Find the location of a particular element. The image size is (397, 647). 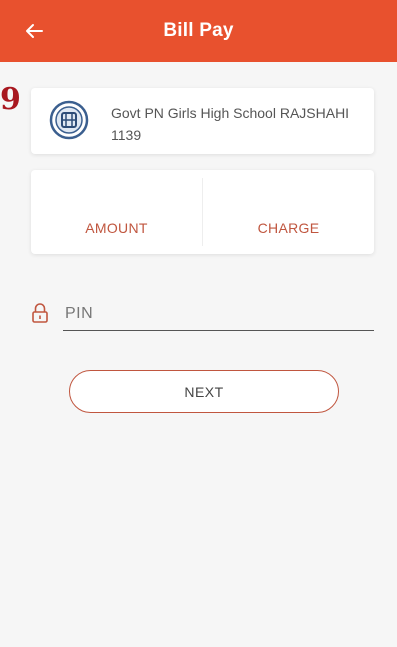

back-button is located at coordinates (34, 31).